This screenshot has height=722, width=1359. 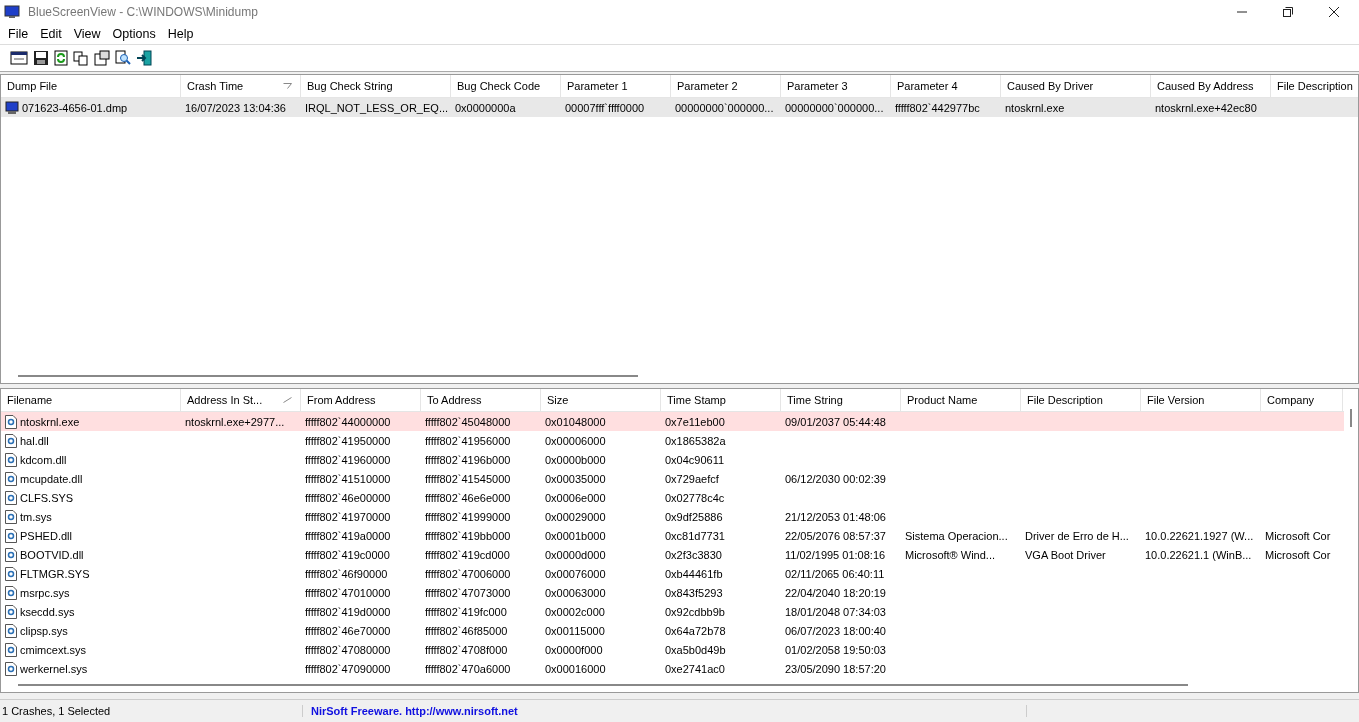 What do you see at coordinates (575, 573) in the screenshot?
I see `table-cell: 0x00076000` at bounding box center [575, 573].